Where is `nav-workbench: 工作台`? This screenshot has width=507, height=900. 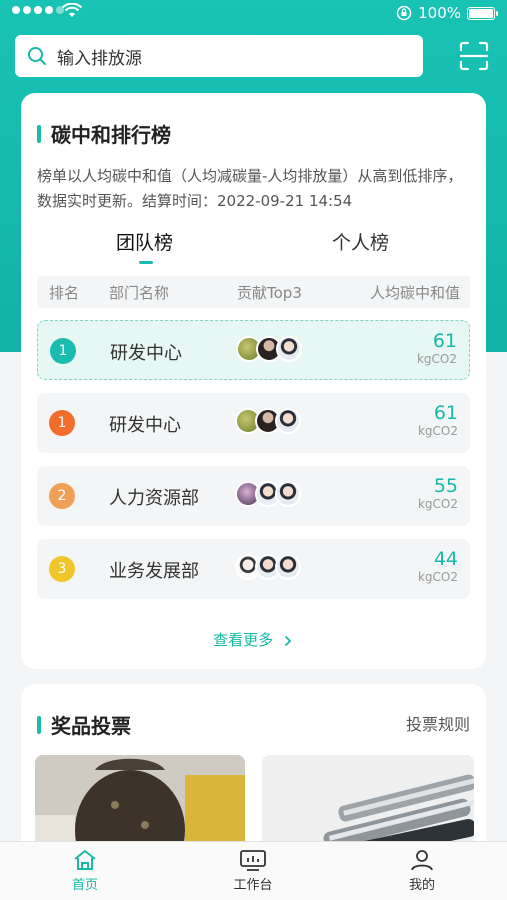 nav-workbench: 工作台 is located at coordinates (253, 870).